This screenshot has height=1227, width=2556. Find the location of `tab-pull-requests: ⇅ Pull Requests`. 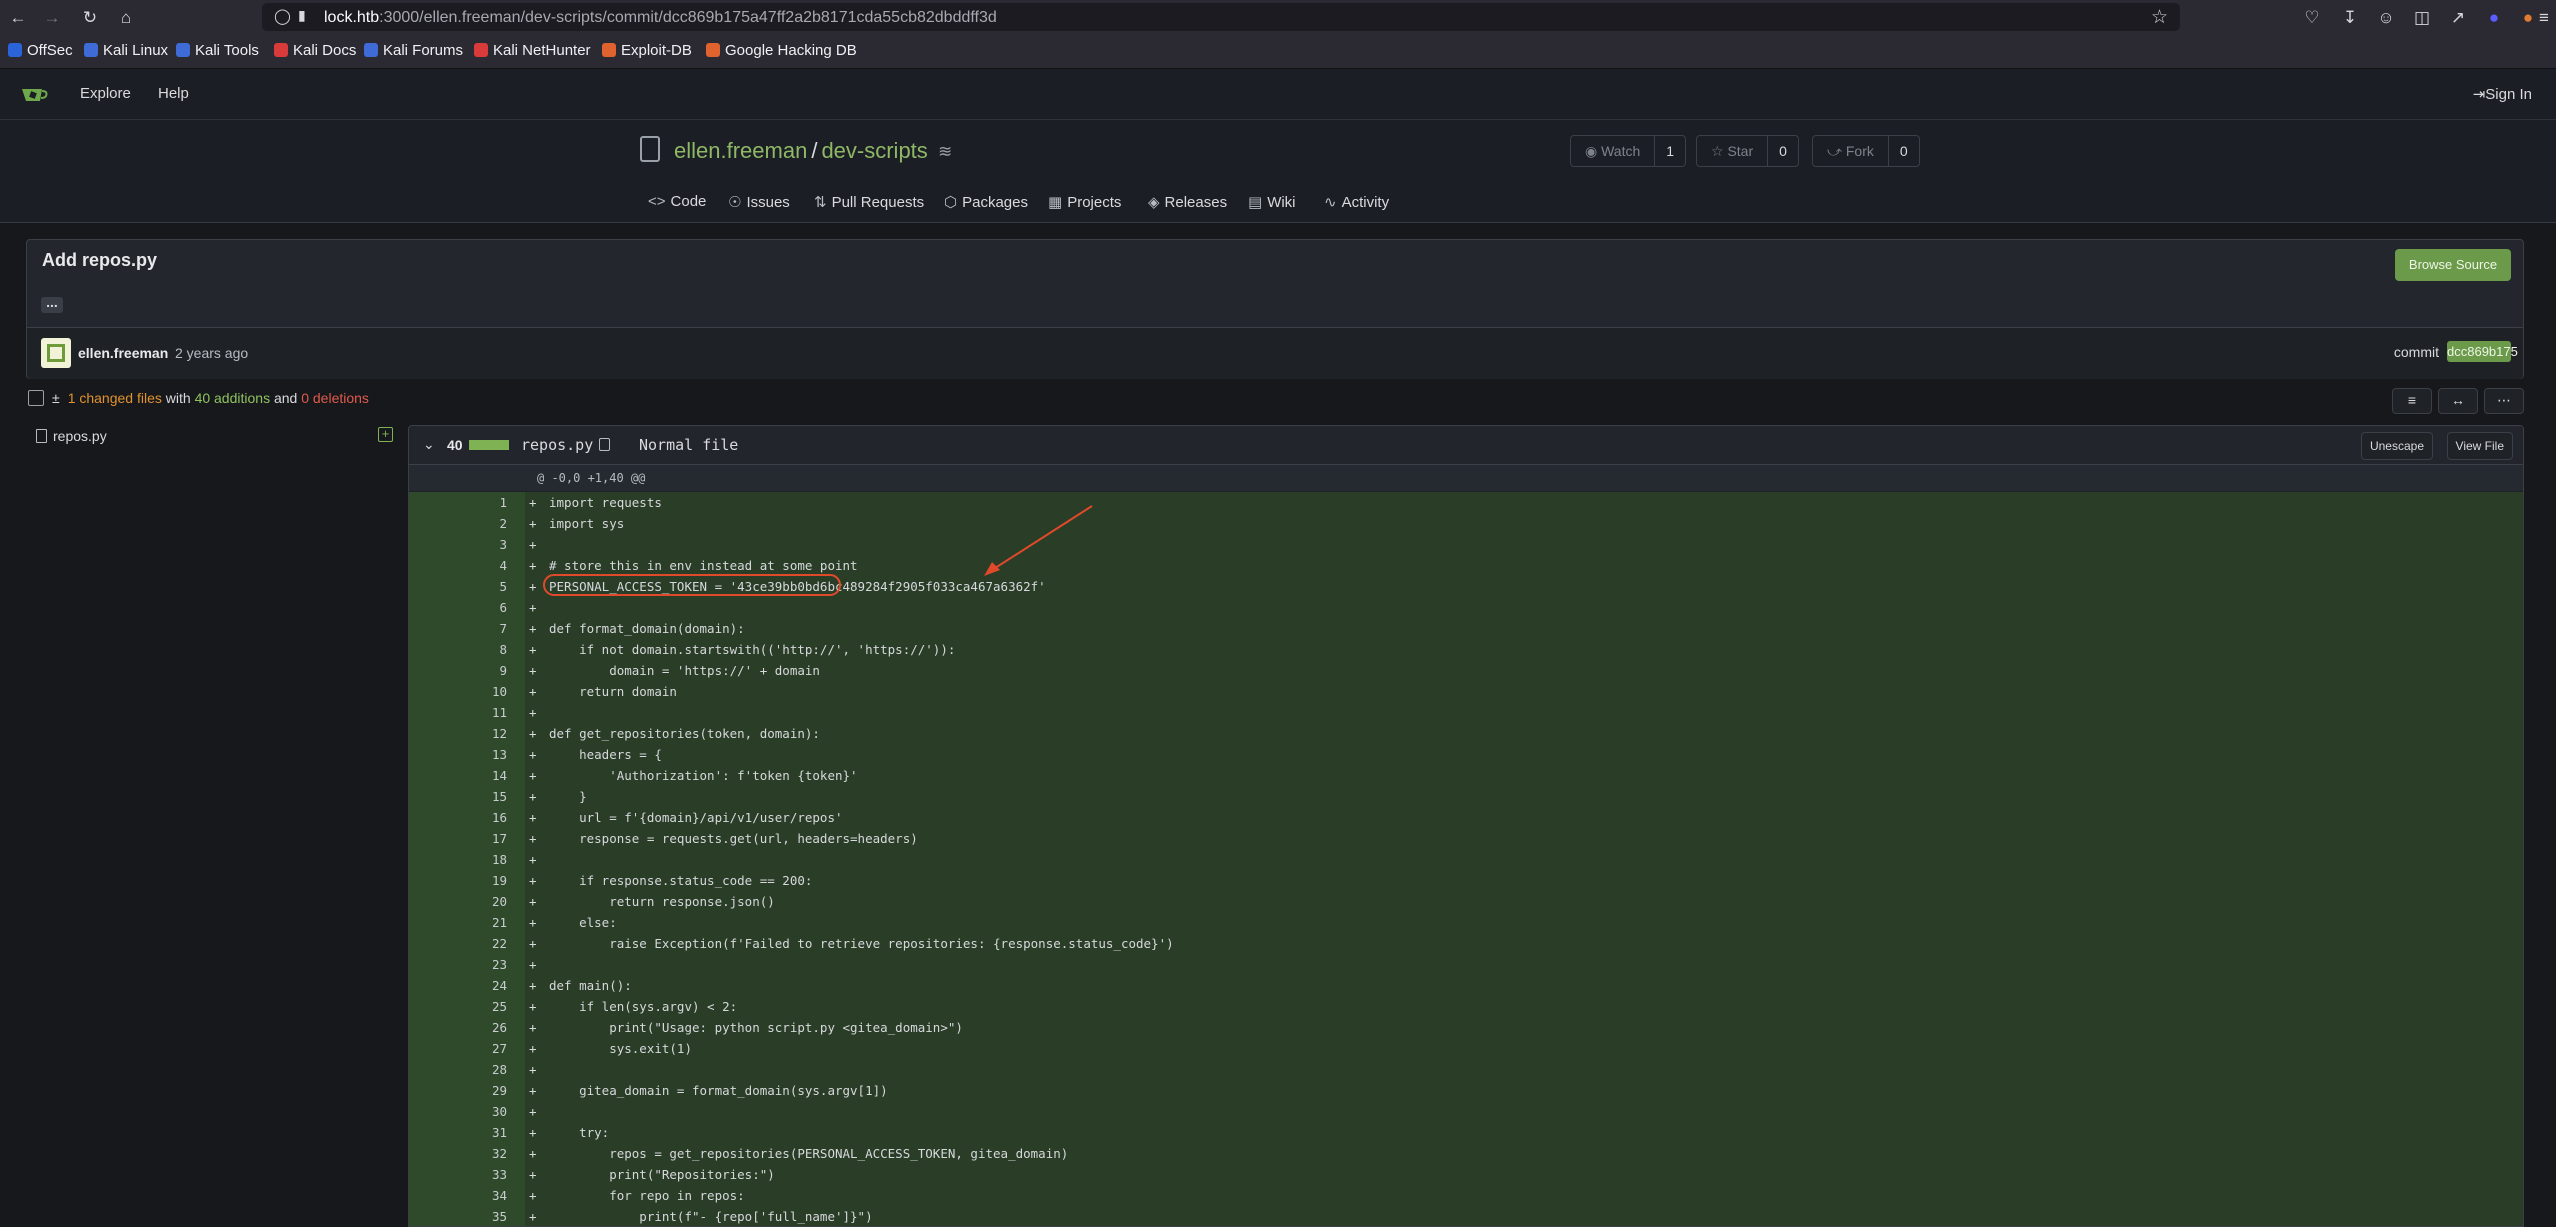

tab-pull-requests: ⇅ Pull Requests is located at coordinates (869, 202).